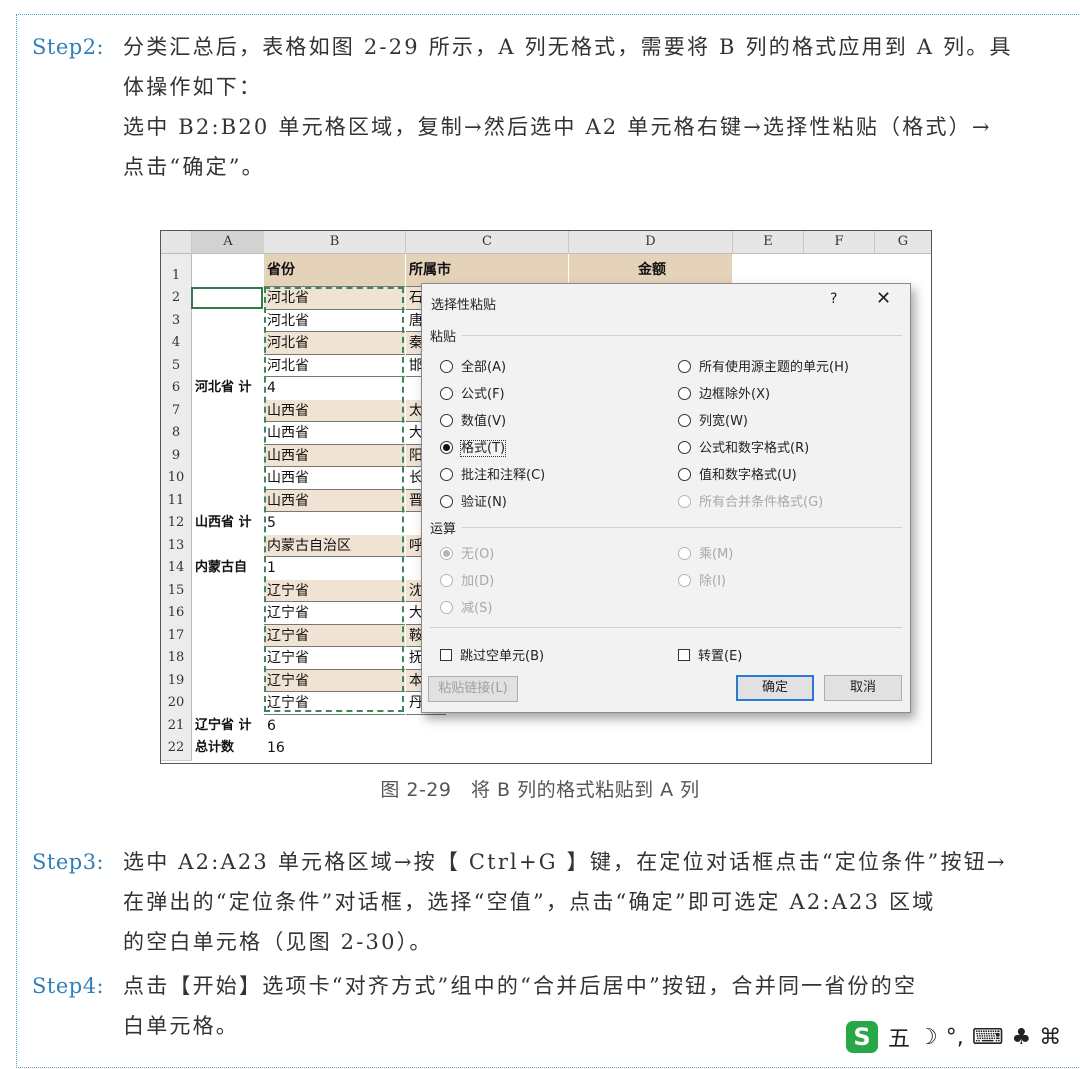  Describe the element at coordinates (955, 1037) in the screenshot. I see `punctuation-icon: °,` at that location.